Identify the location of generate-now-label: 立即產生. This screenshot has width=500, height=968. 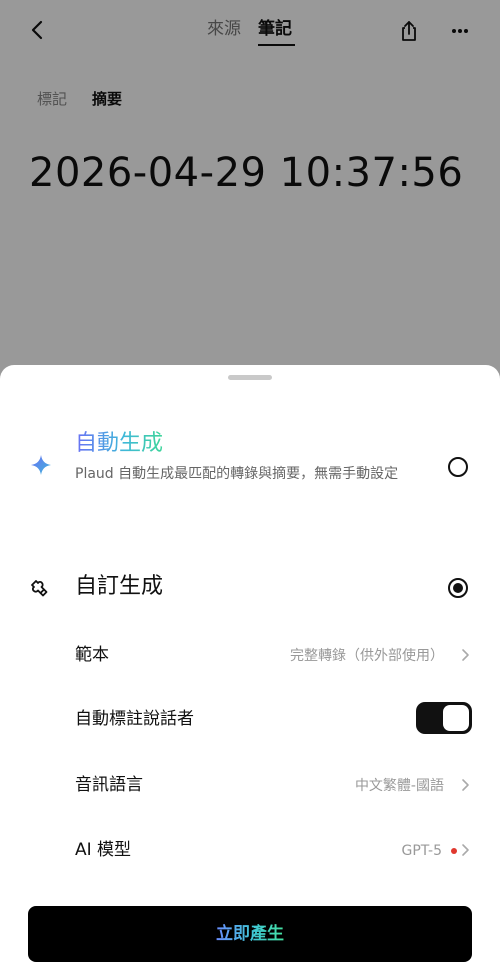
(250, 934).